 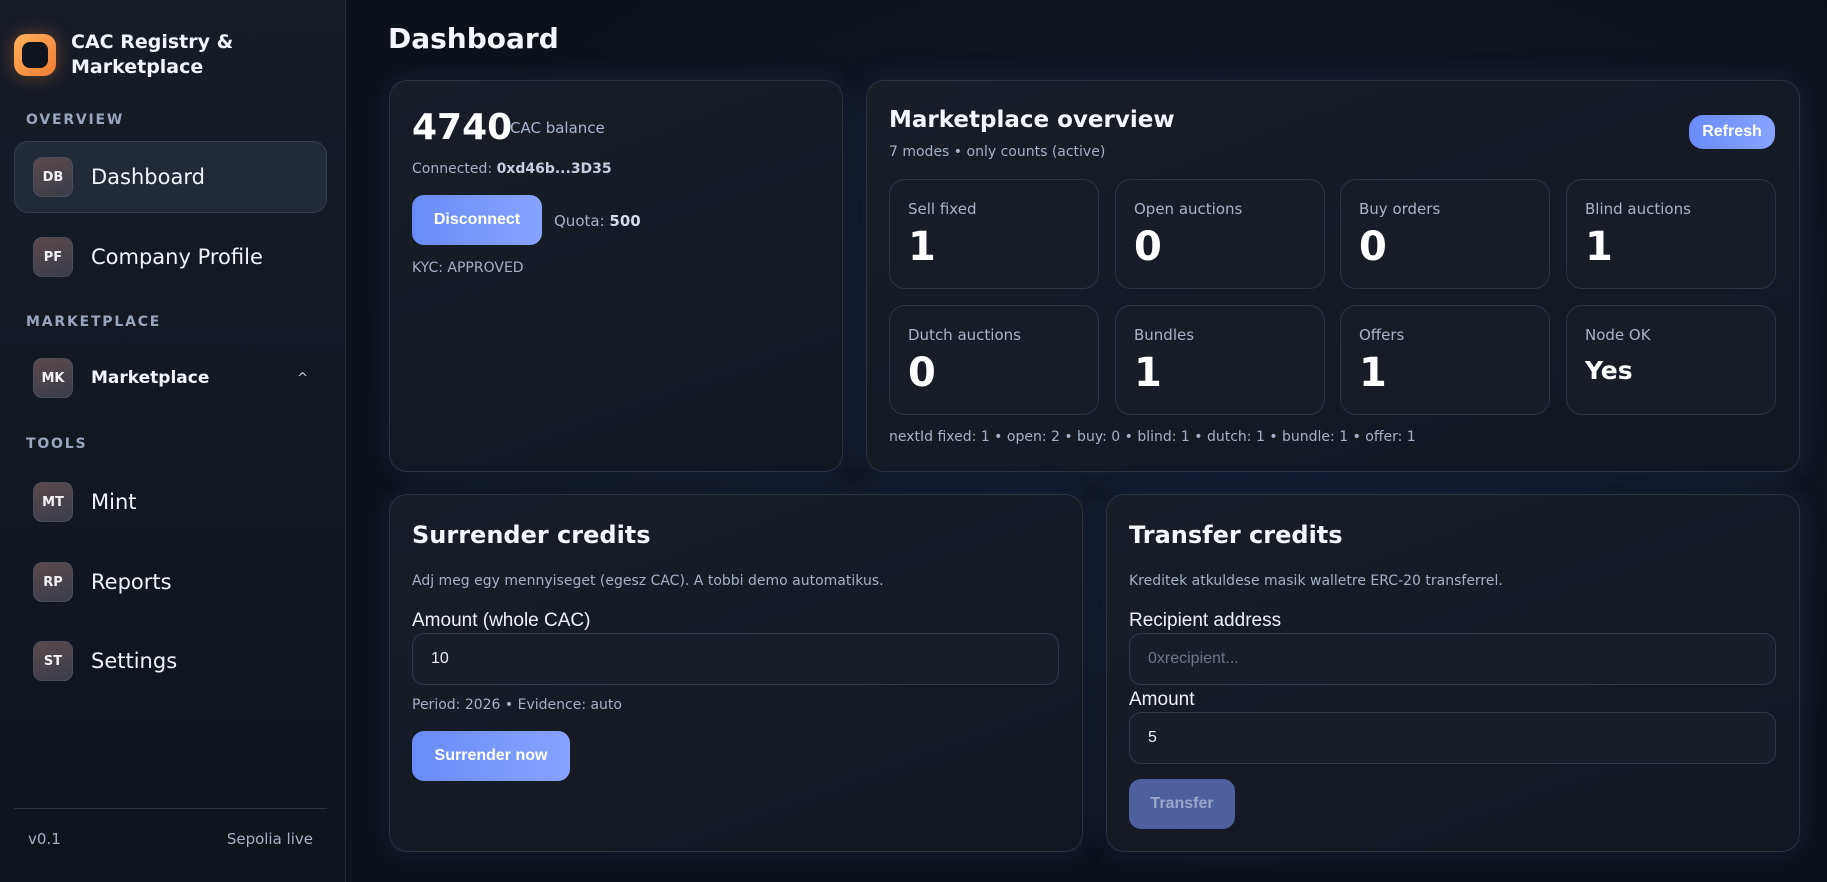 What do you see at coordinates (1205, 620) in the screenshot?
I see `recipient-label: Recipient address` at bounding box center [1205, 620].